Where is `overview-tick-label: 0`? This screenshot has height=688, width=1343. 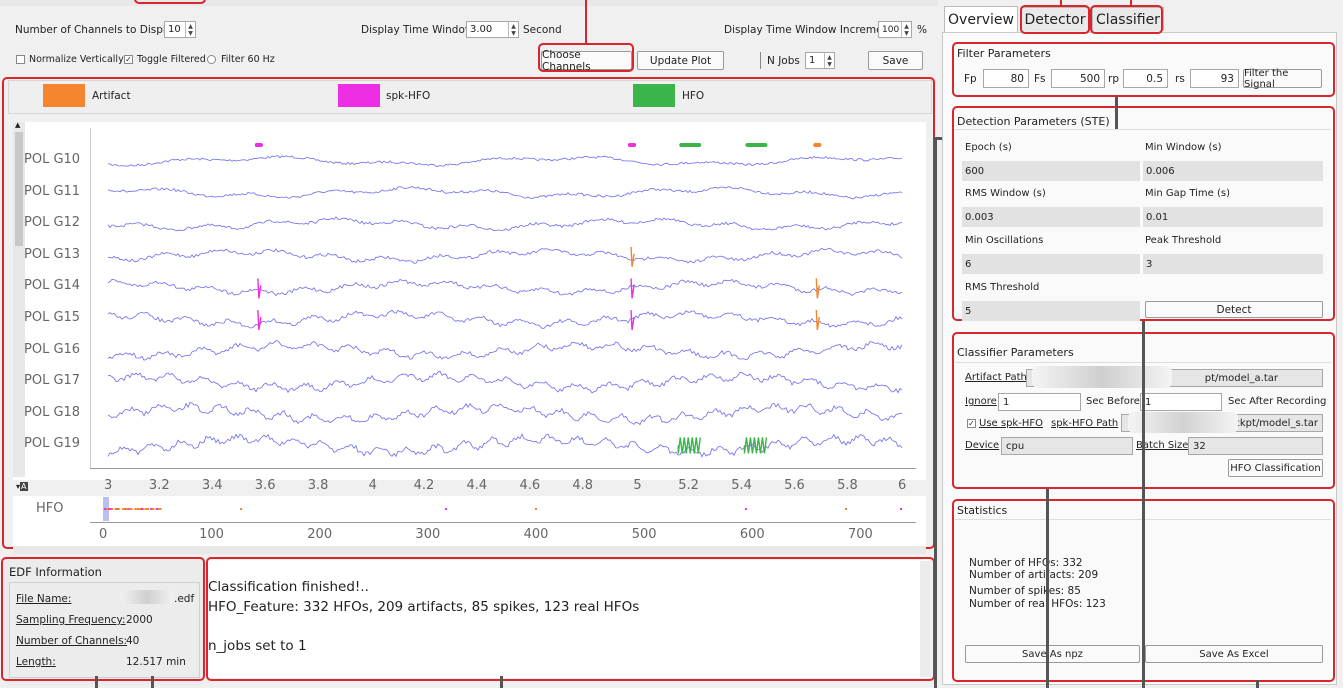 overview-tick-label: 0 is located at coordinates (103, 534).